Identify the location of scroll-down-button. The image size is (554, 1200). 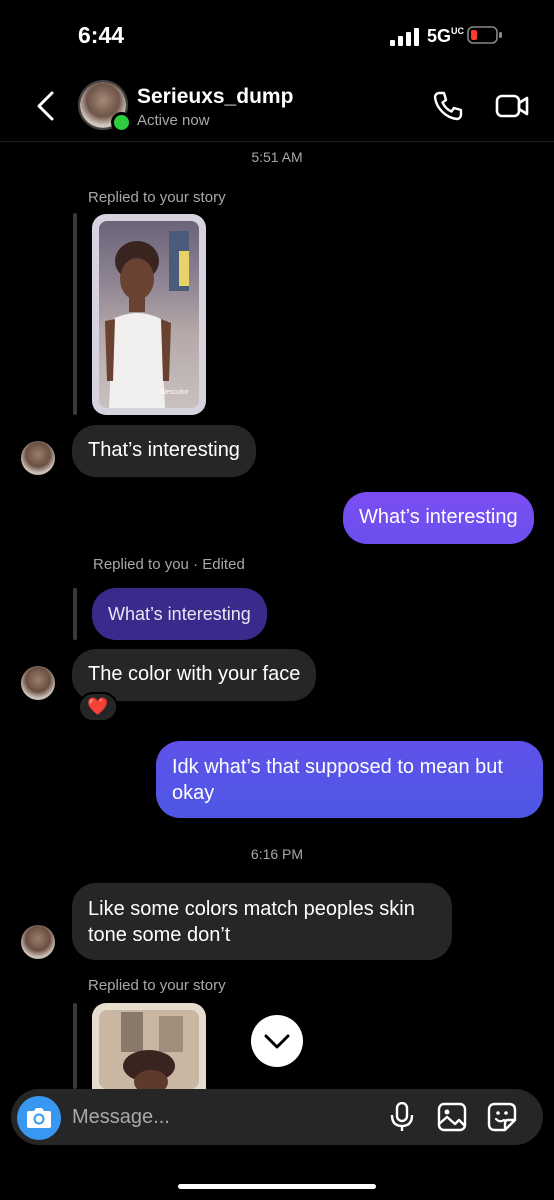
(277, 1041).